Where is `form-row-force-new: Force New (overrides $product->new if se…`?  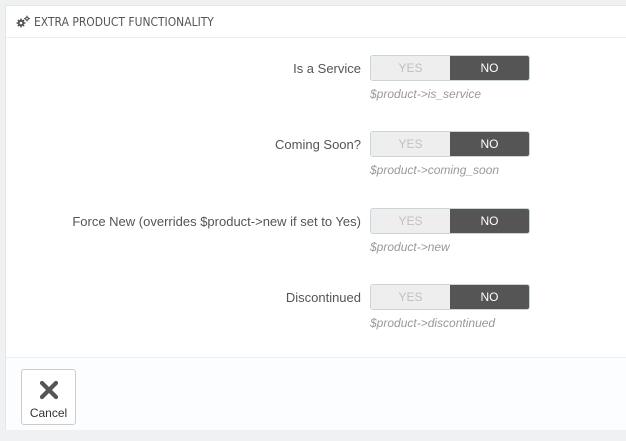 form-row-force-new: Force New (overrides $product->new if se… is located at coordinates (316, 233).